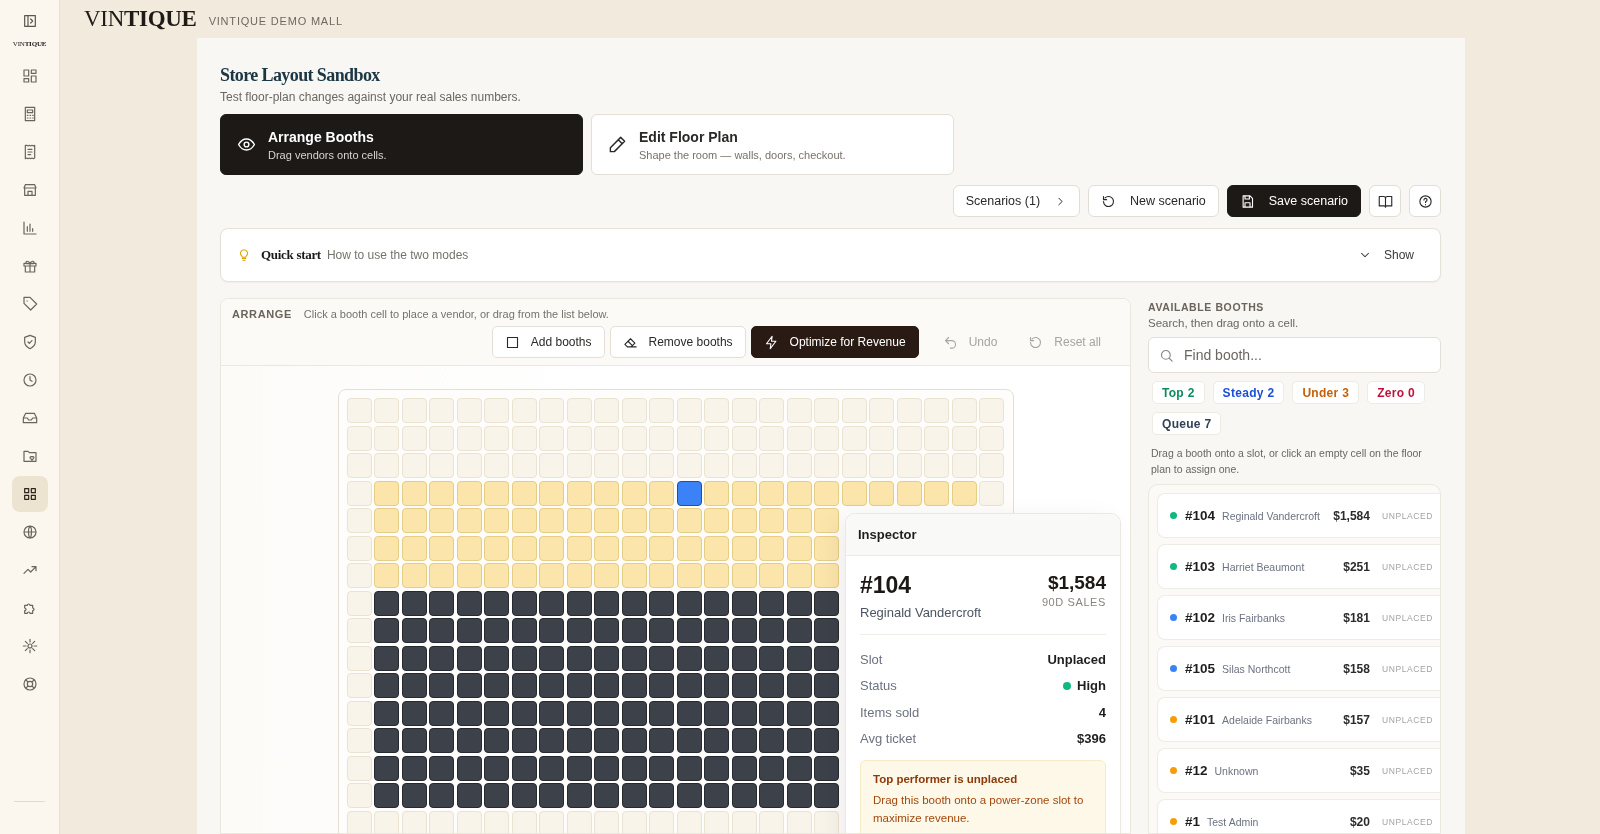 The height and width of the screenshot is (834, 1600). What do you see at coordinates (401, 144) in the screenshot?
I see `mode-tab: Arrange Booths Drag vendors onto cells.` at bounding box center [401, 144].